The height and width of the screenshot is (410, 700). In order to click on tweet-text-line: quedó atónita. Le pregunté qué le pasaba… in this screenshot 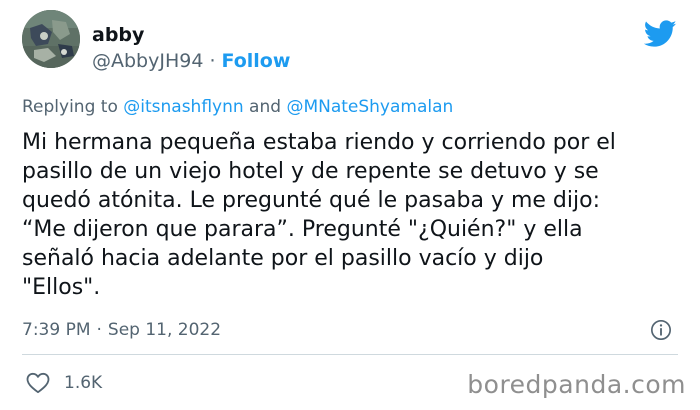, I will do `click(311, 200)`.